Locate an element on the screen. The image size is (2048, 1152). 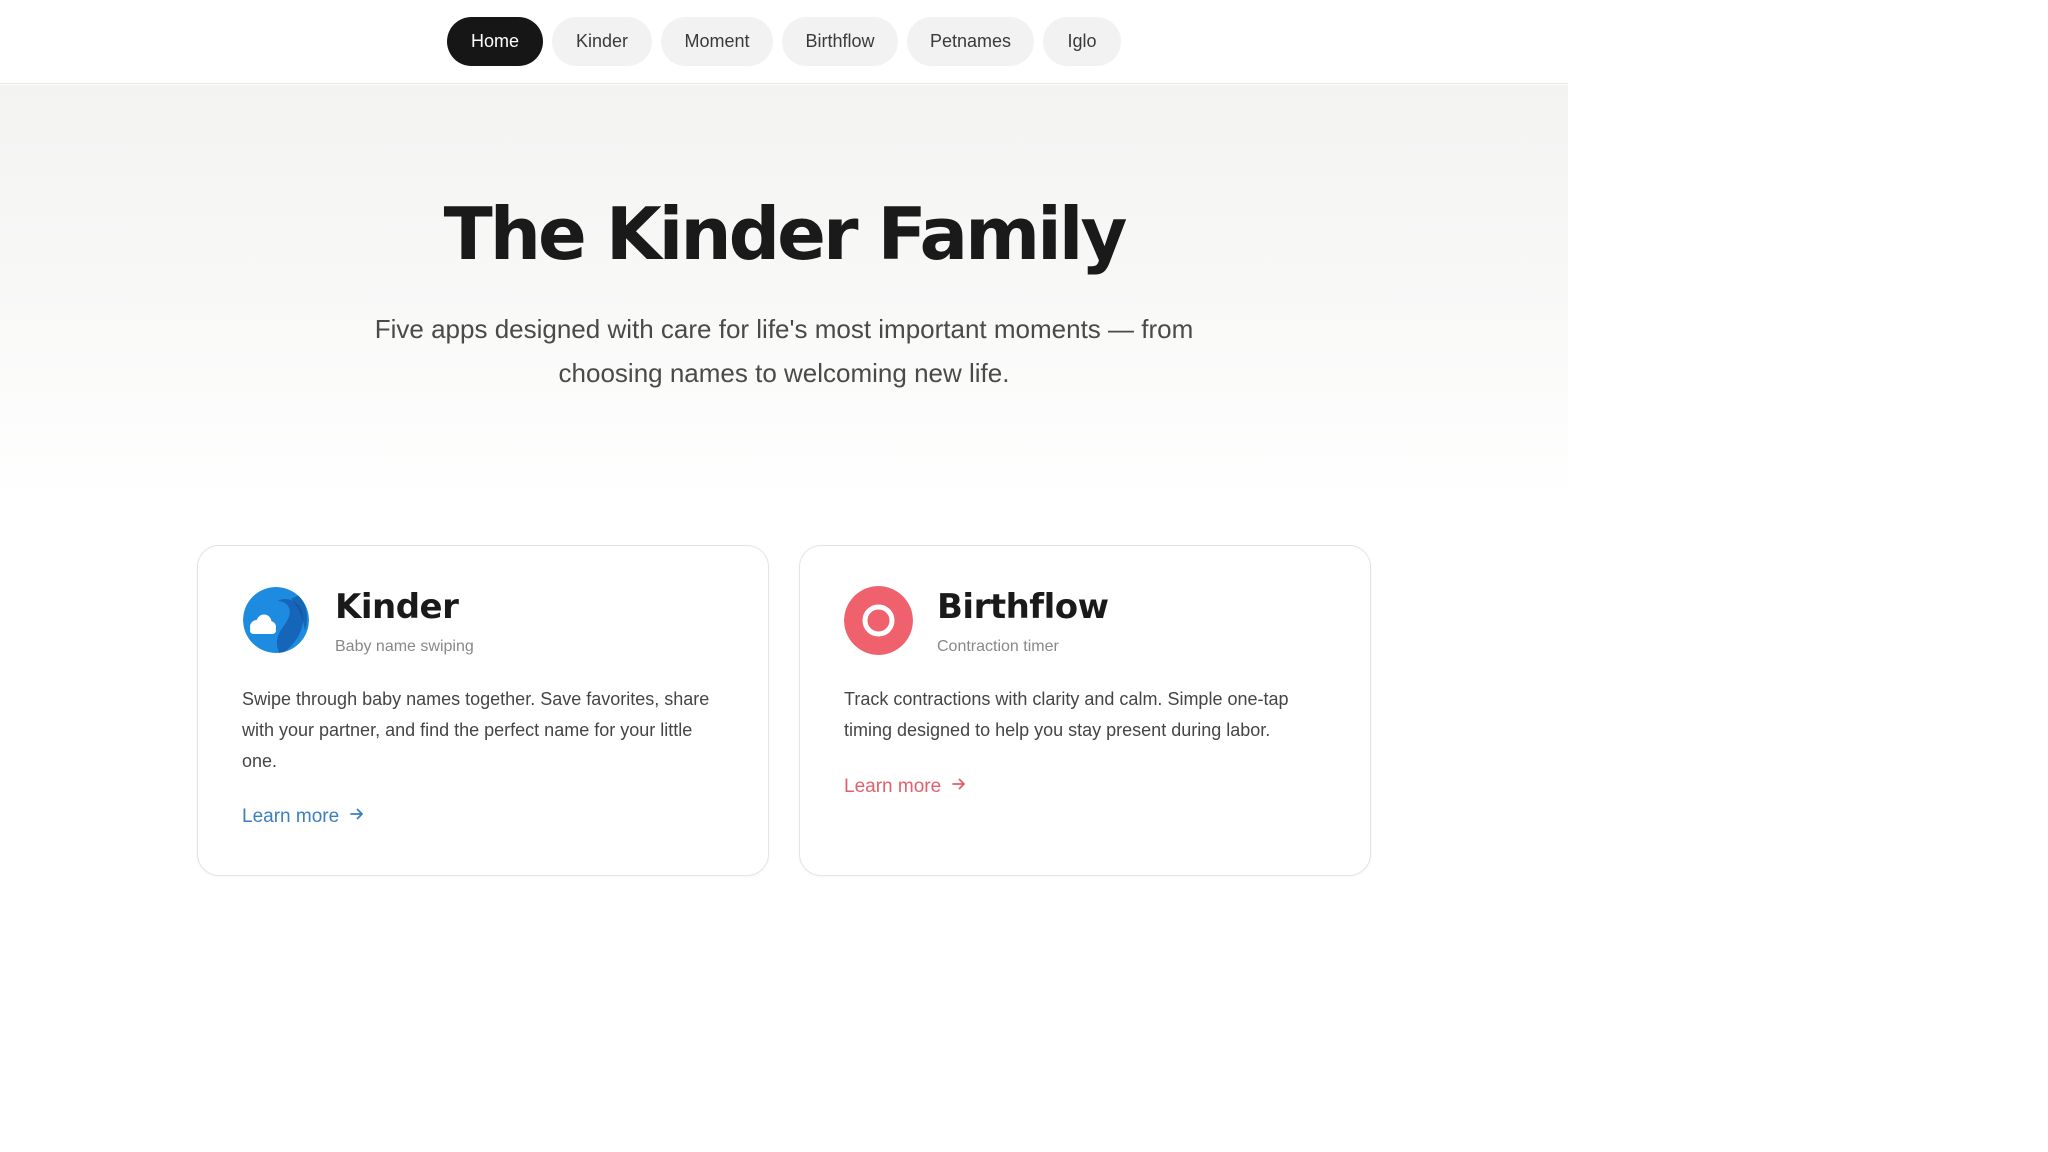
nav-tab-birthflow: Birthflow is located at coordinates (840, 41).